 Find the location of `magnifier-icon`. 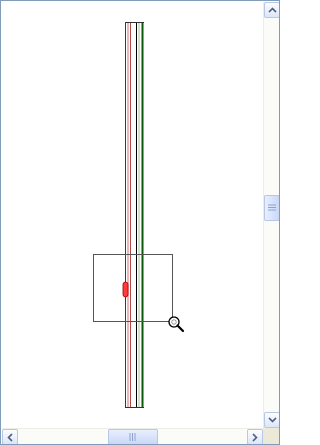

magnifier-icon is located at coordinates (176, 324).